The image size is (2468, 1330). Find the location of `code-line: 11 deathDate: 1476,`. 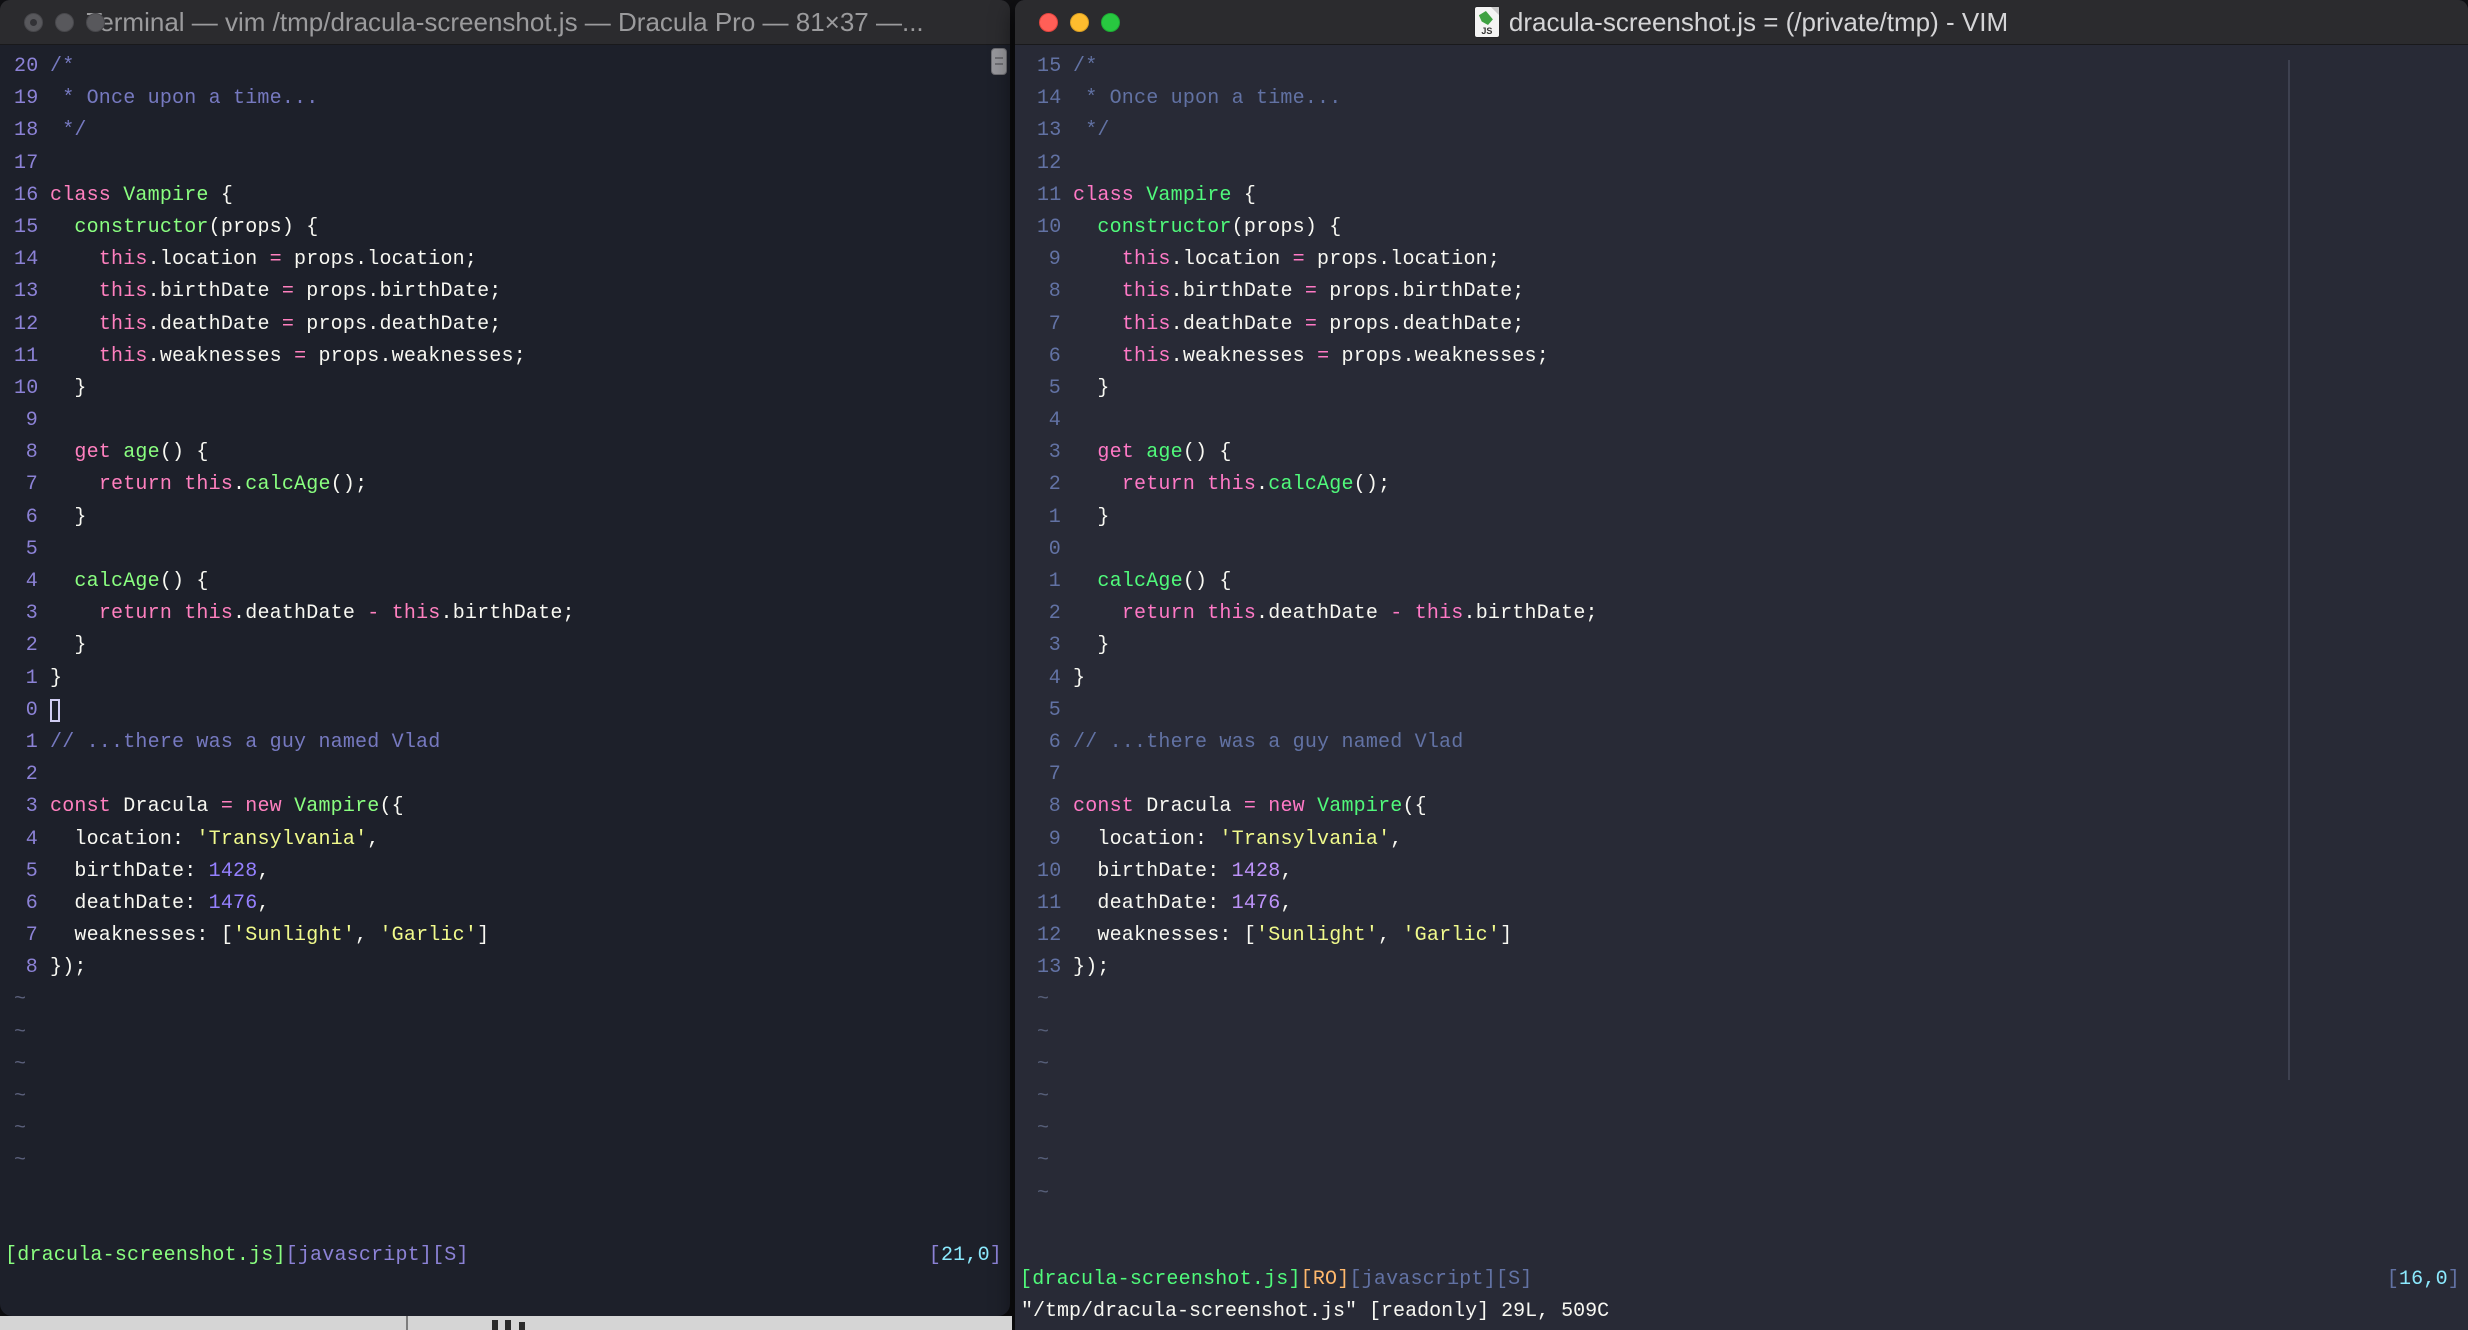

code-line: 11 deathDate: 1476, is located at coordinates (1752, 904).